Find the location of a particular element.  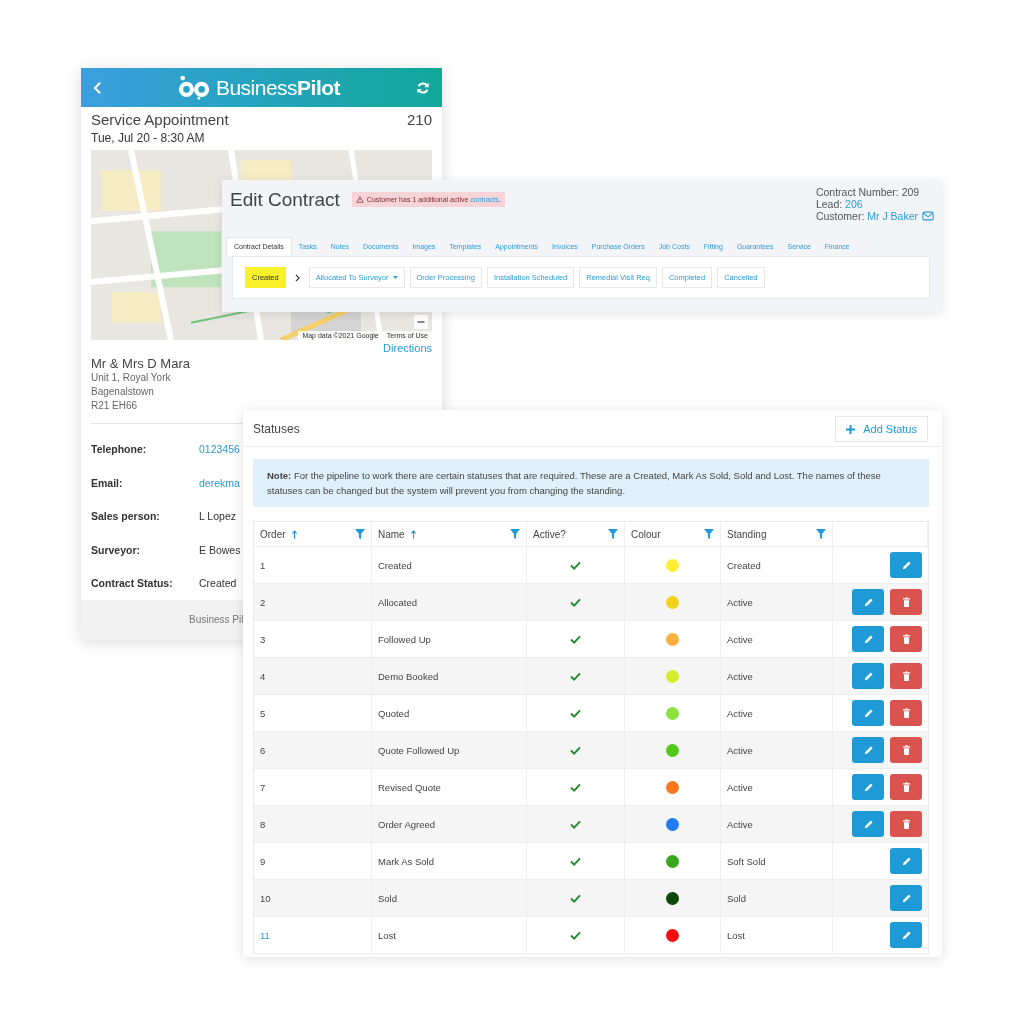

field-label: Surveyor: is located at coordinates (116, 549).